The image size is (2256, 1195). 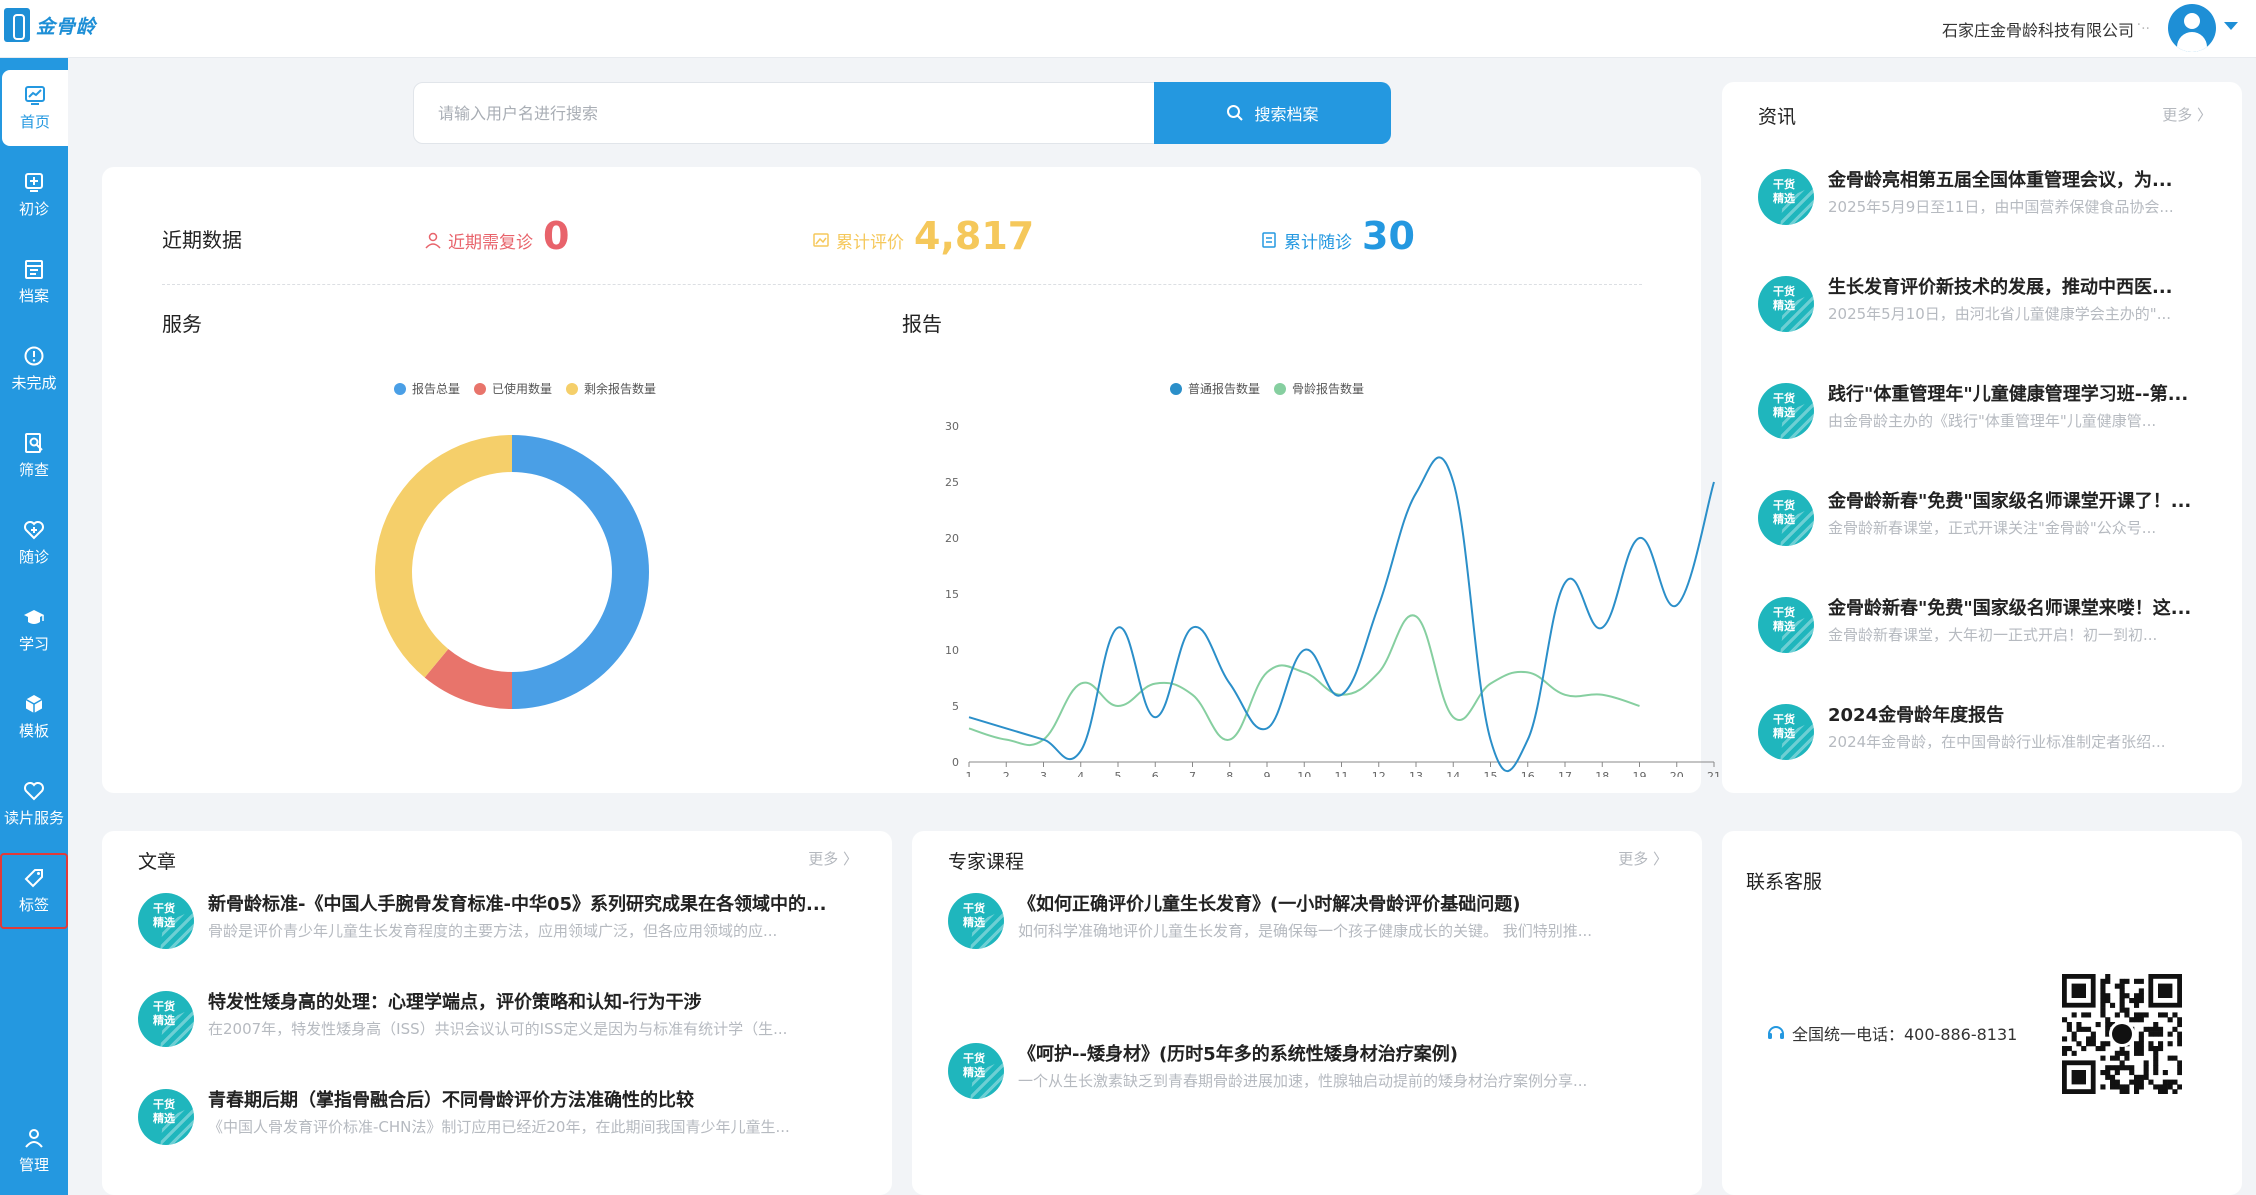 What do you see at coordinates (1318, 242) in the screenshot?
I see `stat-label: 累计随诊` at bounding box center [1318, 242].